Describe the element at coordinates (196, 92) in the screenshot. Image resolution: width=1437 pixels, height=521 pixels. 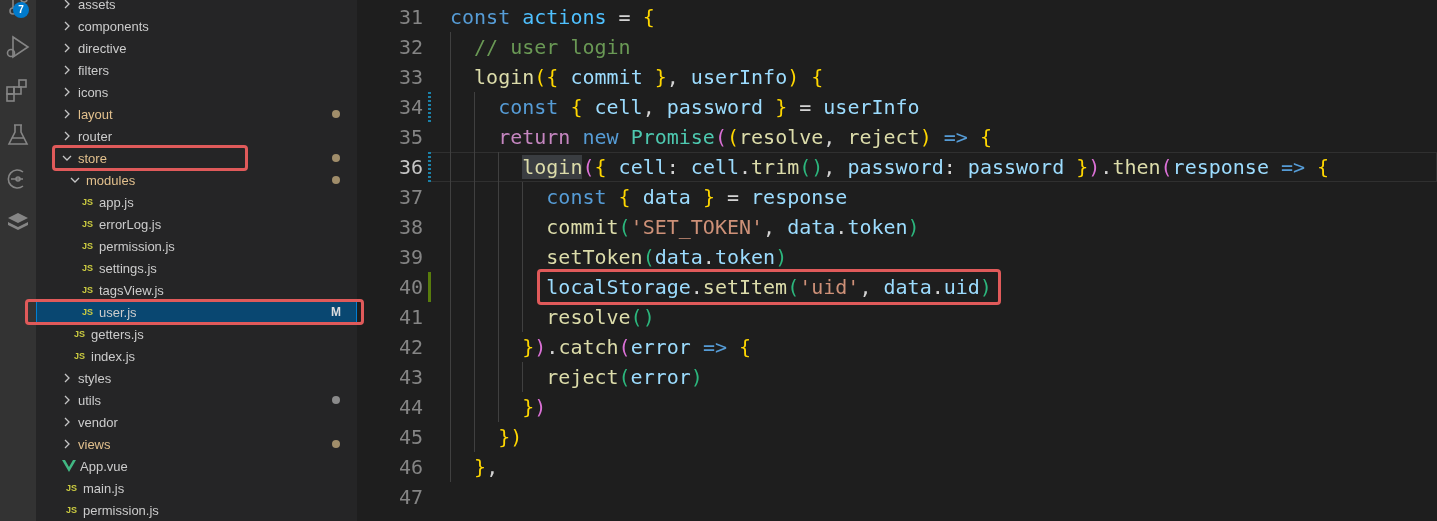
I see `tree-item: icons` at that location.